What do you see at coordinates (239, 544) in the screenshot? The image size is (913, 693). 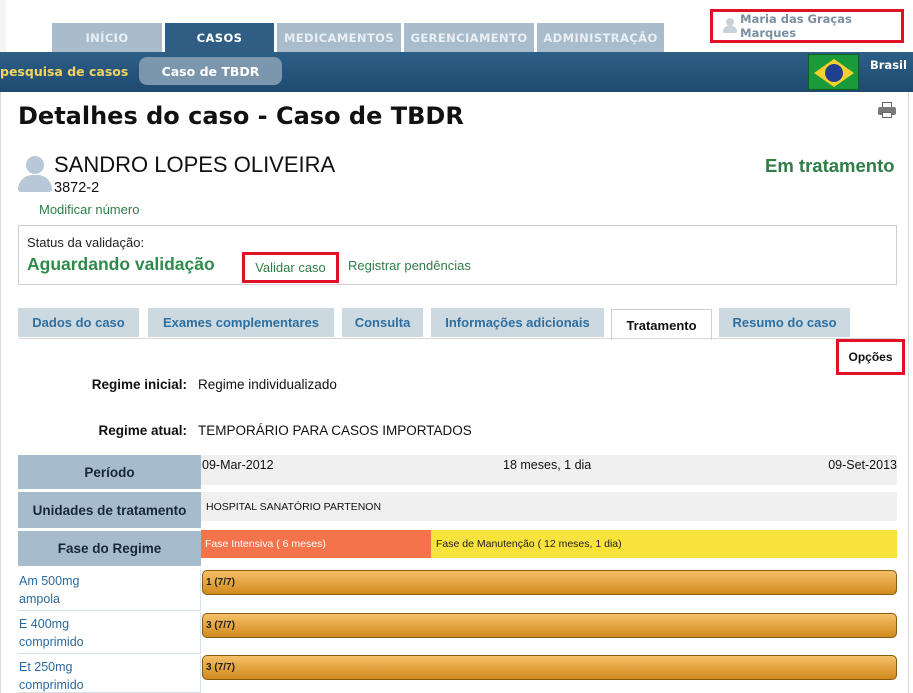 I see `phase-intensive-label: Fase Intensiva` at bounding box center [239, 544].